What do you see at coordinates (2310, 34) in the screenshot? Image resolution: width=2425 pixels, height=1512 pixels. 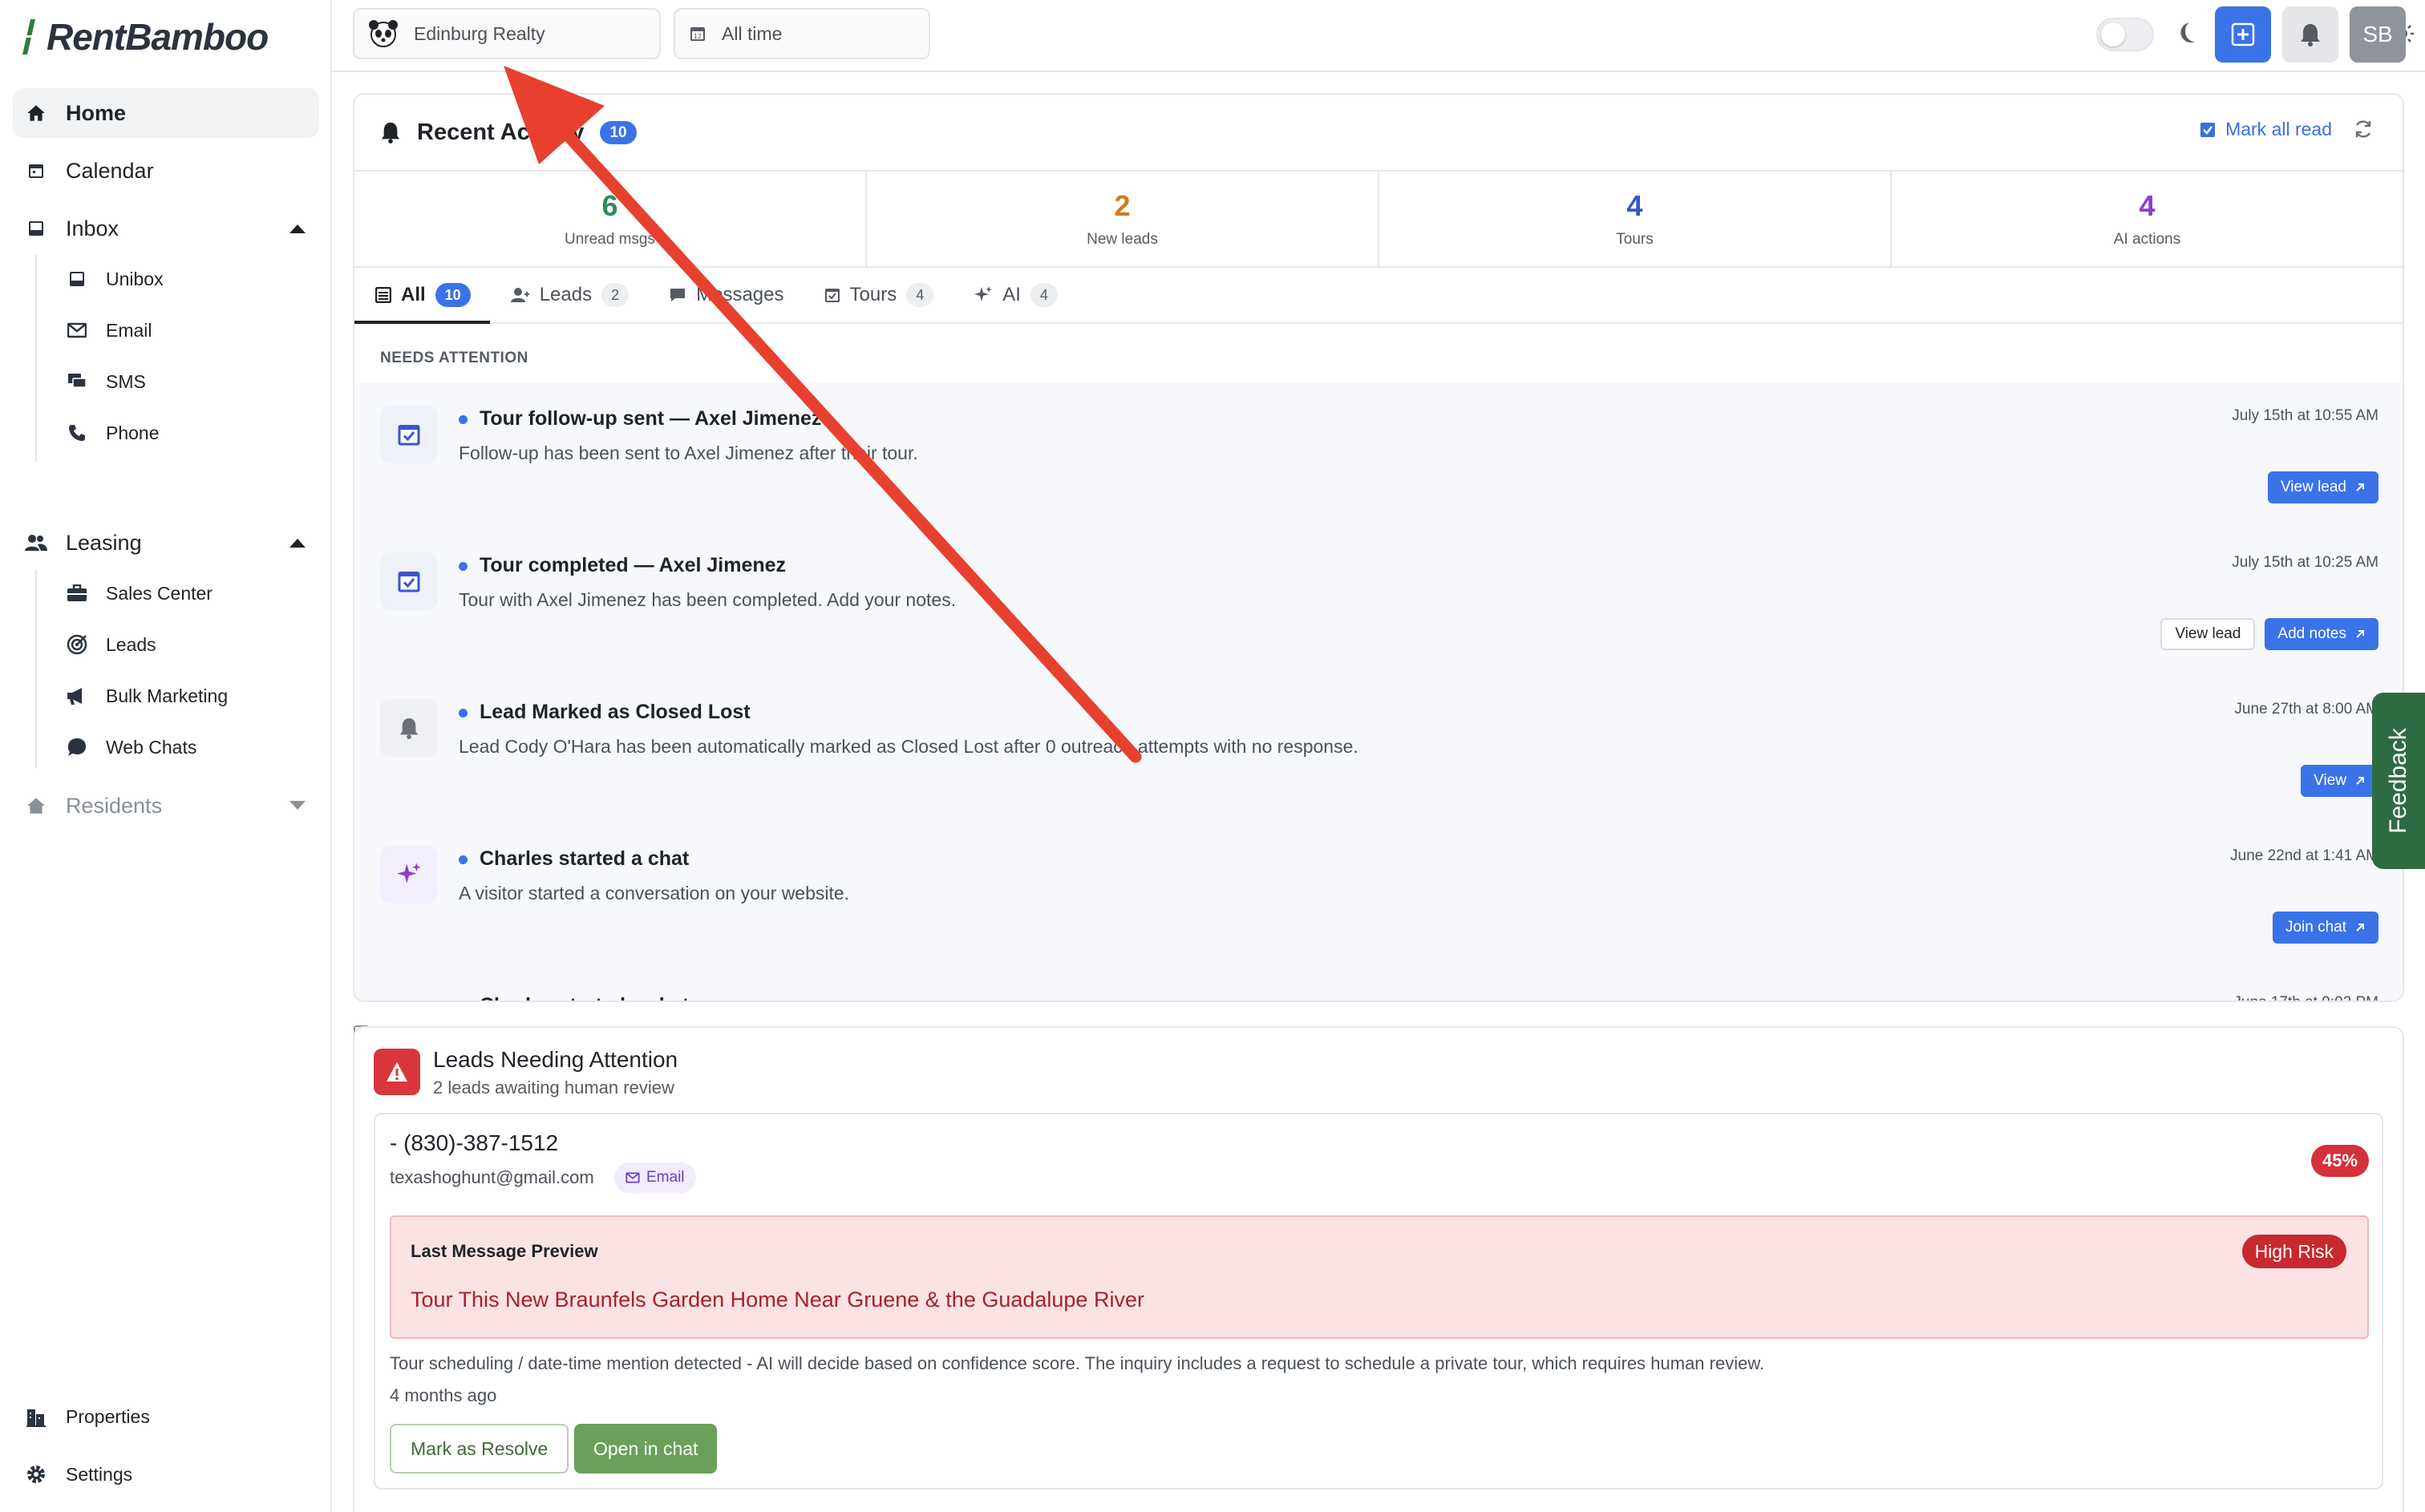 I see `notifications-button` at bounding box center [2310, 34].